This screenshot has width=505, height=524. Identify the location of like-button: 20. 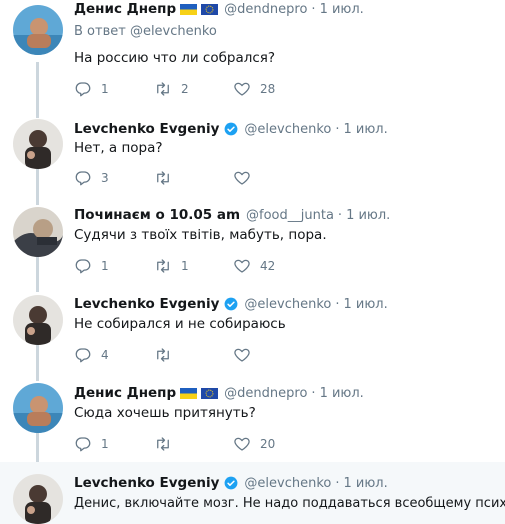
(254, 444).